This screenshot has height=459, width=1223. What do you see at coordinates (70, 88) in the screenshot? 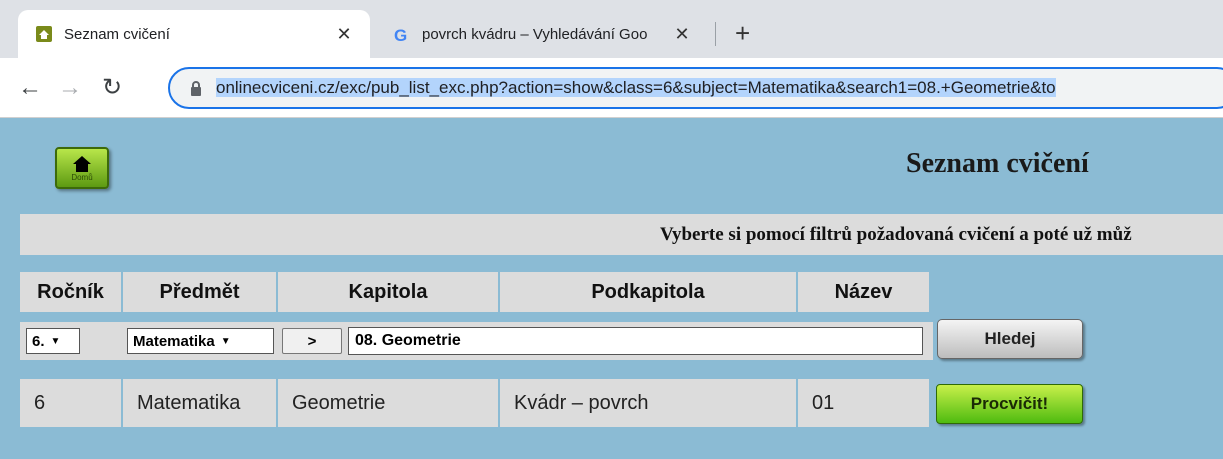
I see `forward-arrow-icon: →` at bounding box center [70, 88].